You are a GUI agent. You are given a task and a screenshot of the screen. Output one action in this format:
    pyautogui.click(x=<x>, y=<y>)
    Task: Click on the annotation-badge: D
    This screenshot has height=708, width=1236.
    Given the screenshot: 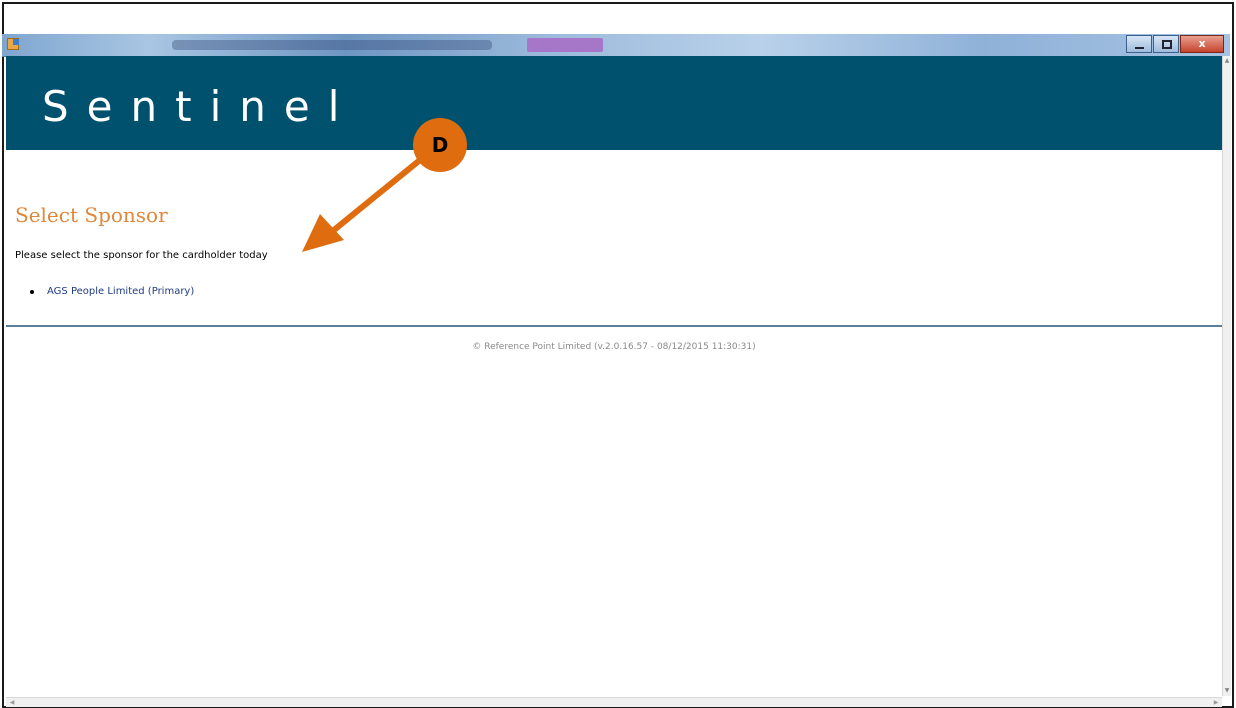 What is the action you would take?
    pyautogui.click(x=440, y=145)
    